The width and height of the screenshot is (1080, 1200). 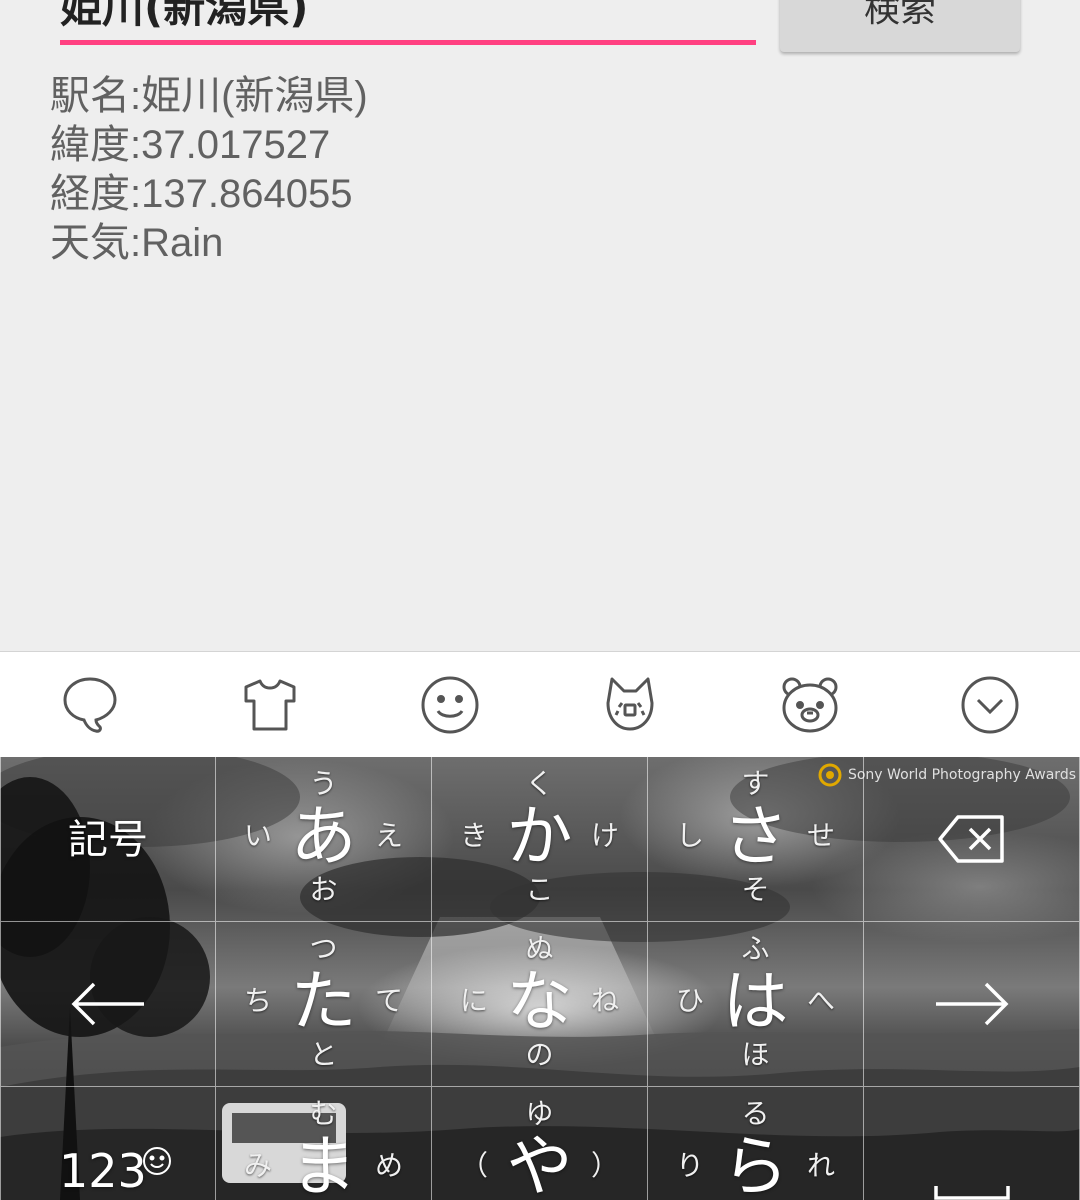 I want to click on space-icon, so click(x=971, y=1193).